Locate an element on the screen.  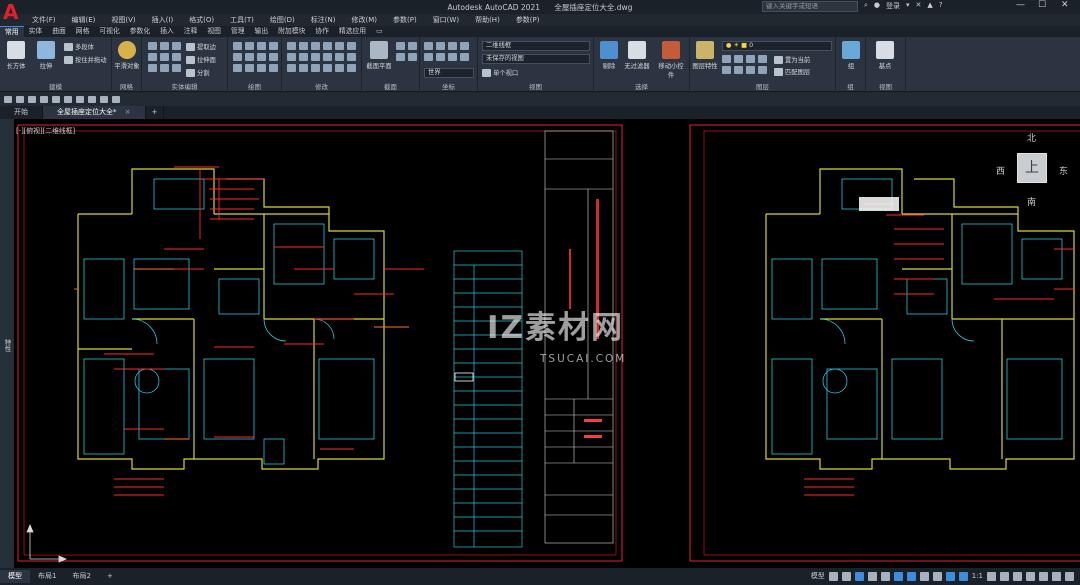
annotation-monitor-icon is located at coordinates (1004, 576).